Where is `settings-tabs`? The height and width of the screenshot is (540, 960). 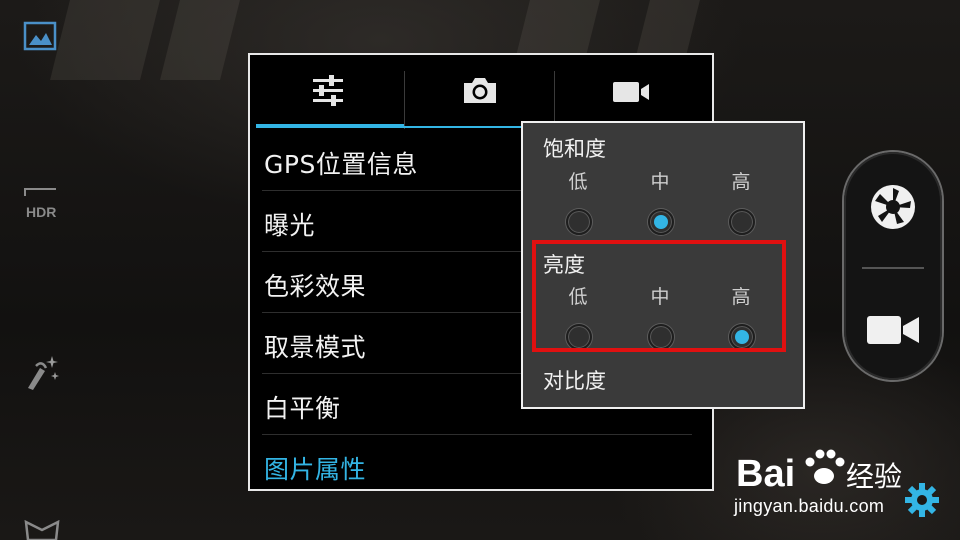
settings-tabs is located at coordinates (481, 92).